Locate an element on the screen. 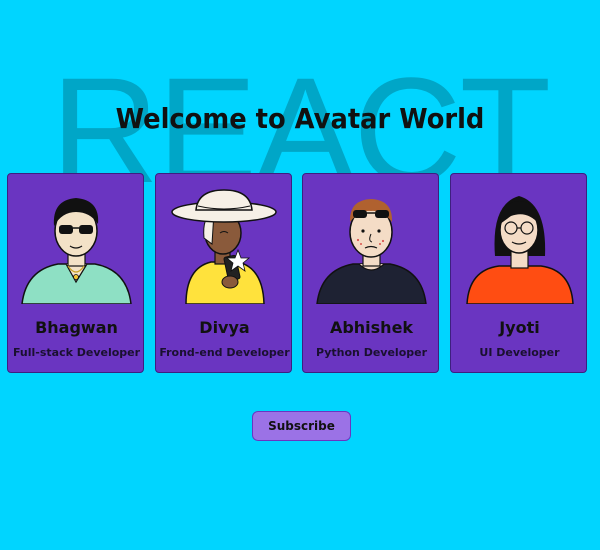 The image size is (600, 550). card-name: Abhishek is located at coordinates (371, 327).